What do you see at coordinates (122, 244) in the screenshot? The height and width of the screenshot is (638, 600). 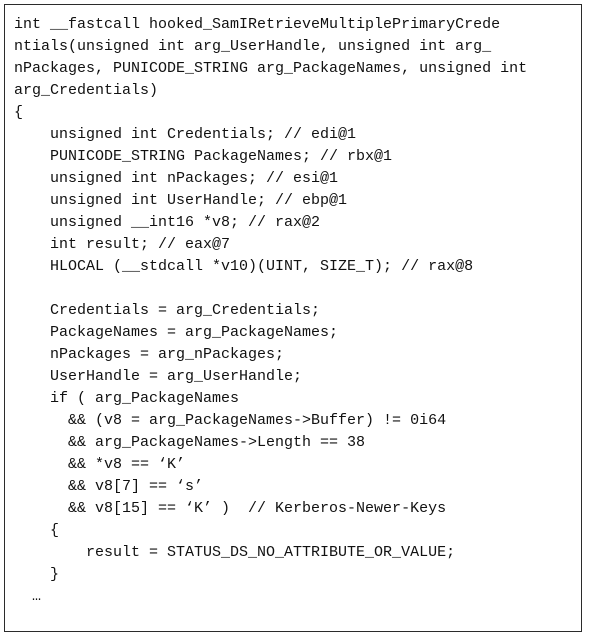 I see `code-line: int result; // eax@7` at bounding box center [122, 244].